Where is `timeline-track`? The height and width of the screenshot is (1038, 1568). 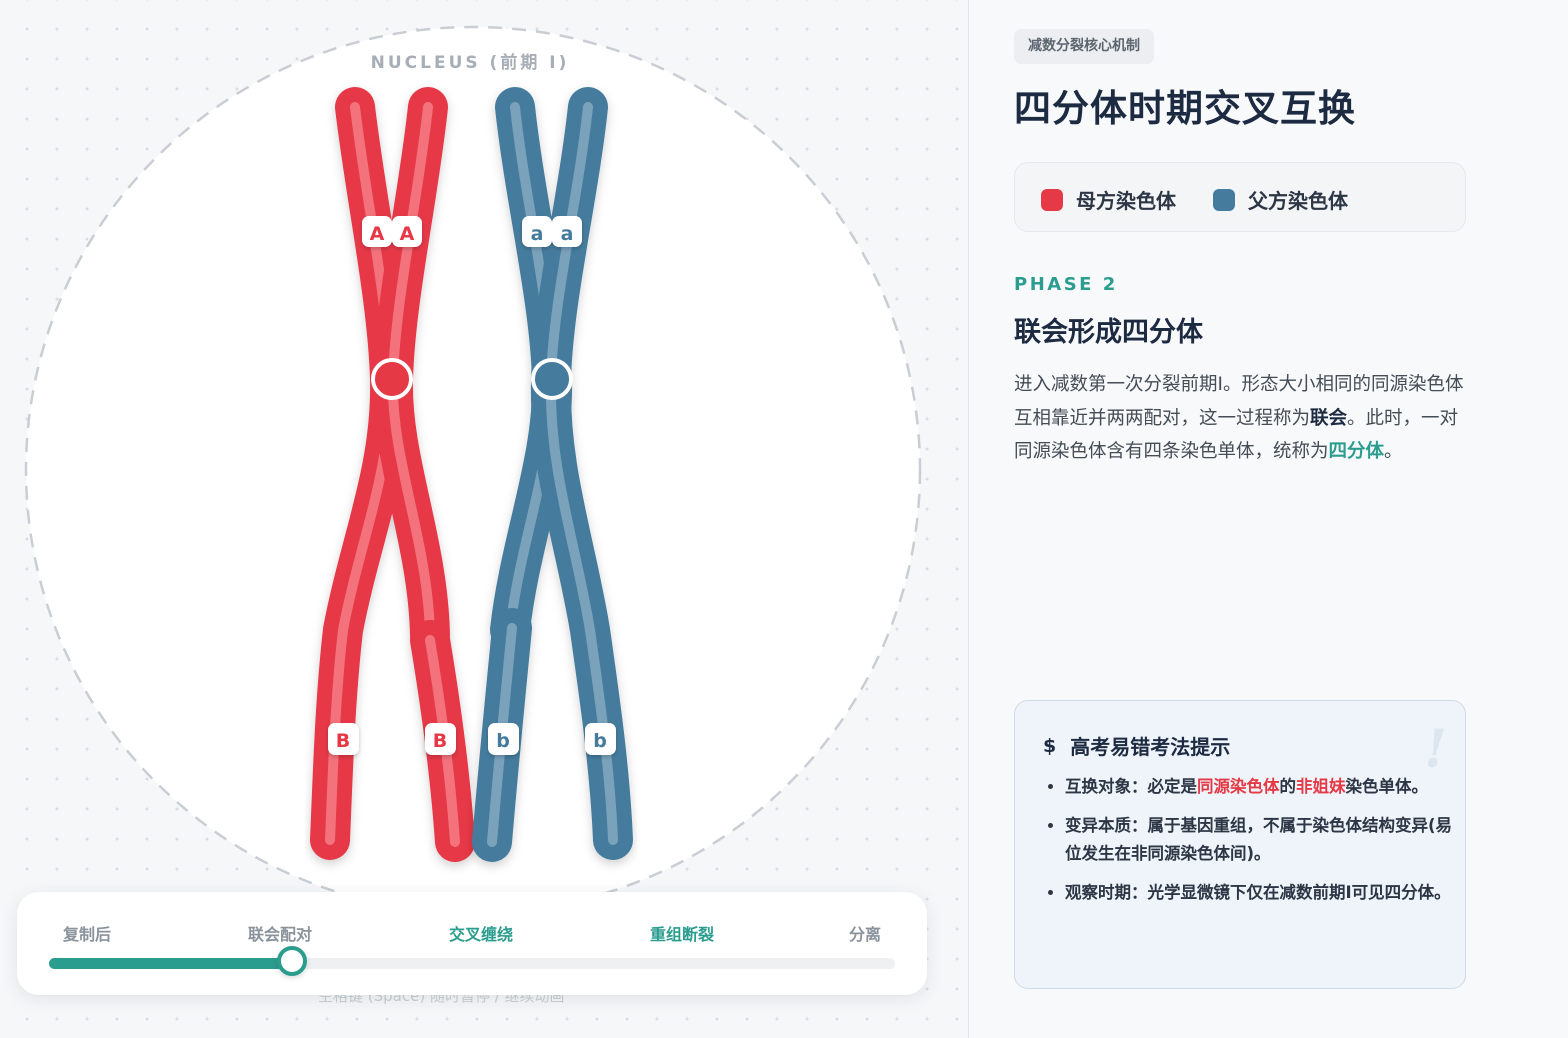 timeline-track is located at coordinates (472, 961).